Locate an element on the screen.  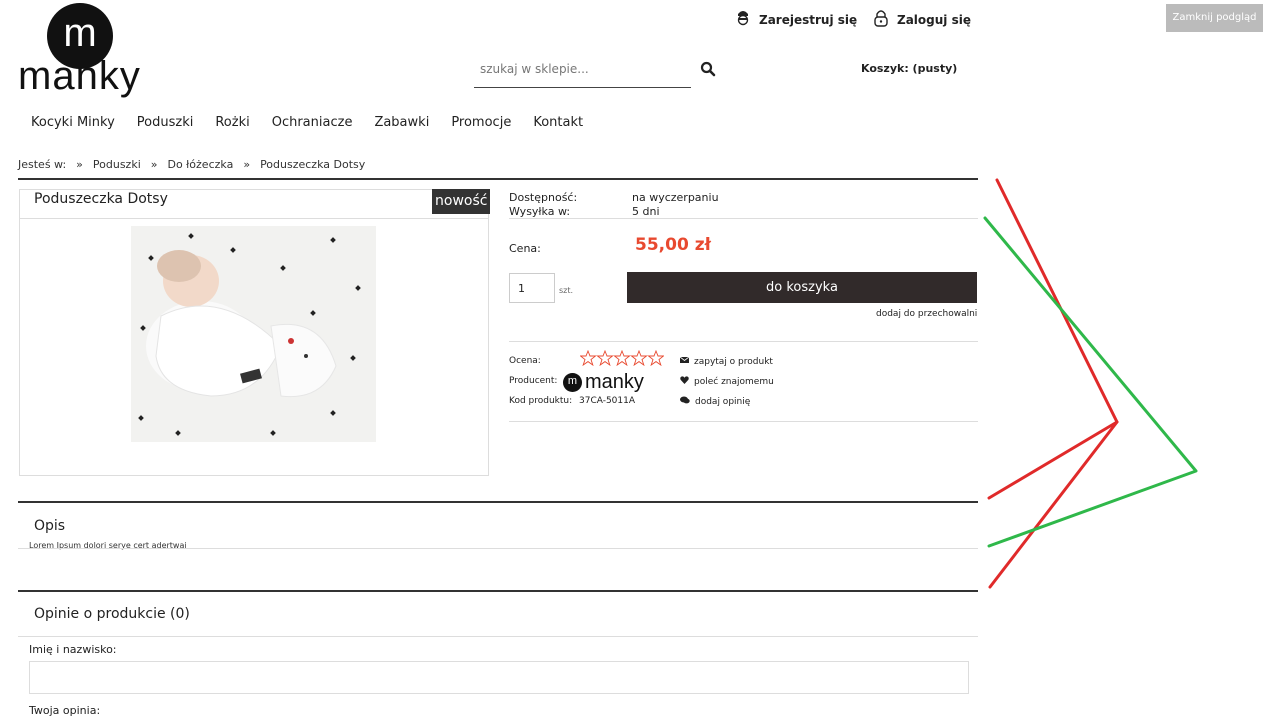
add-review-link: dodaj opinię is located at coordinates (715, 401).